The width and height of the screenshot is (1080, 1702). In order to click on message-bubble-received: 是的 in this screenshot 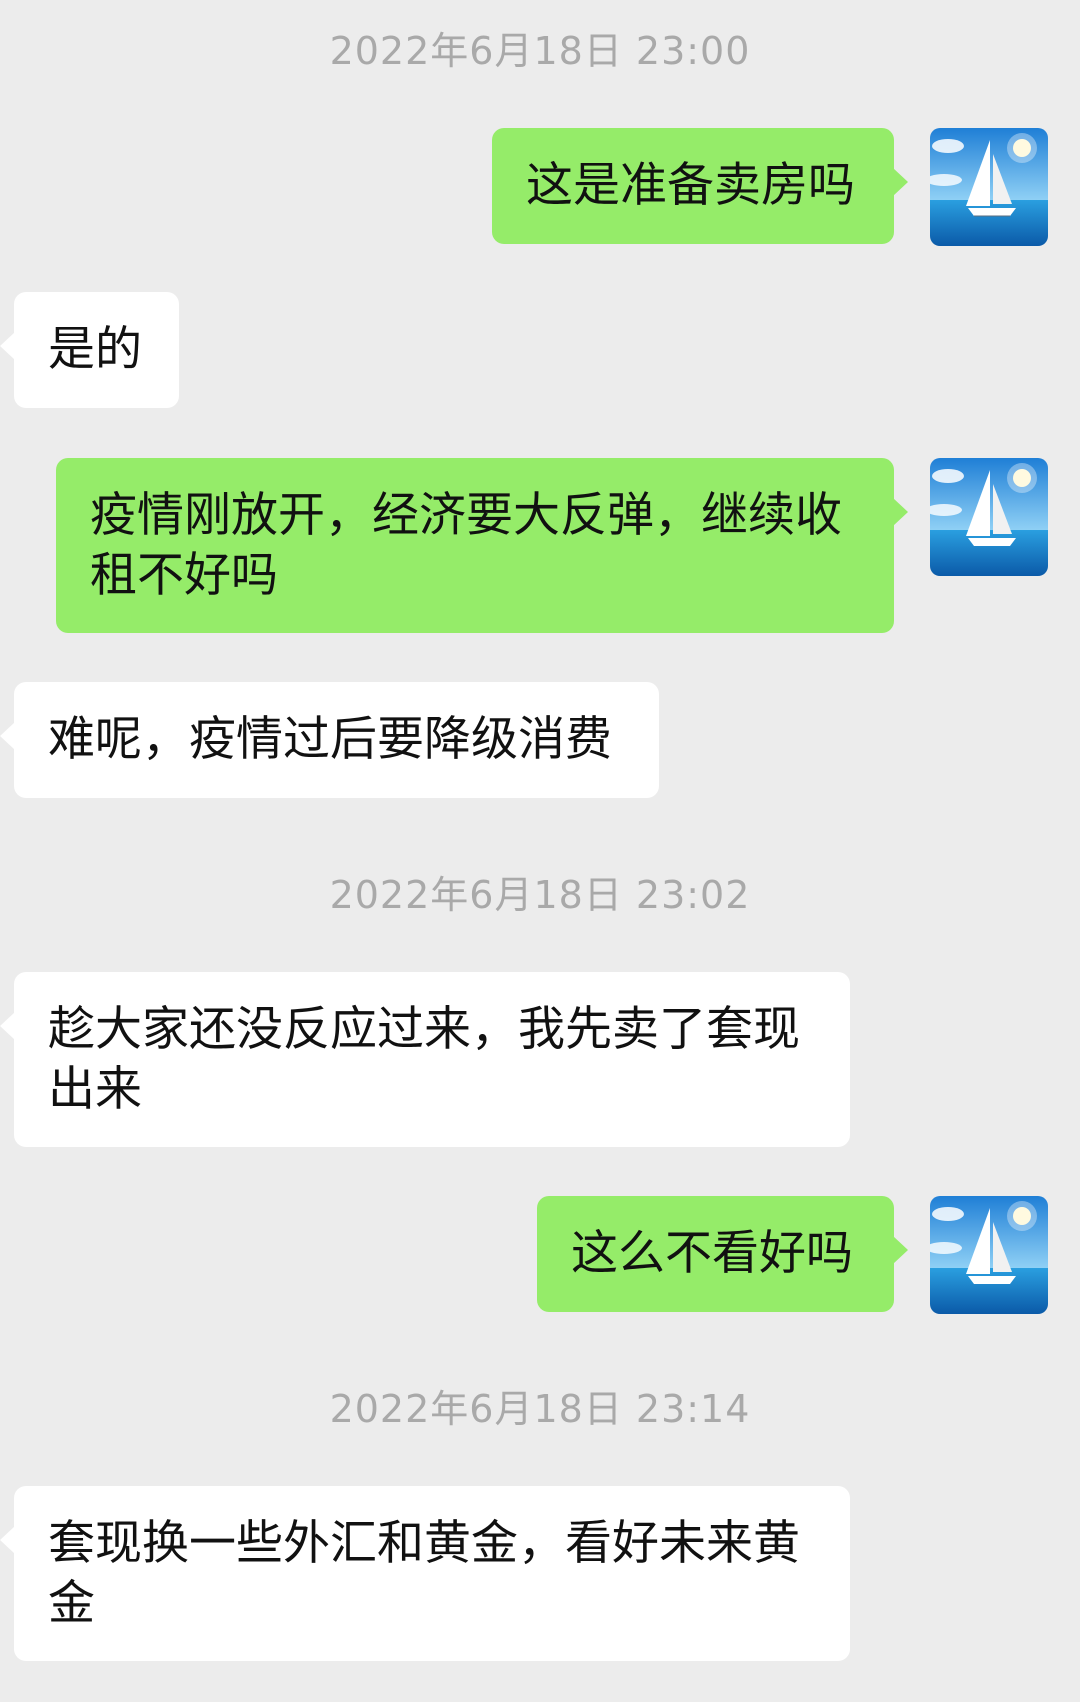, I will do `click(89, 350)`.